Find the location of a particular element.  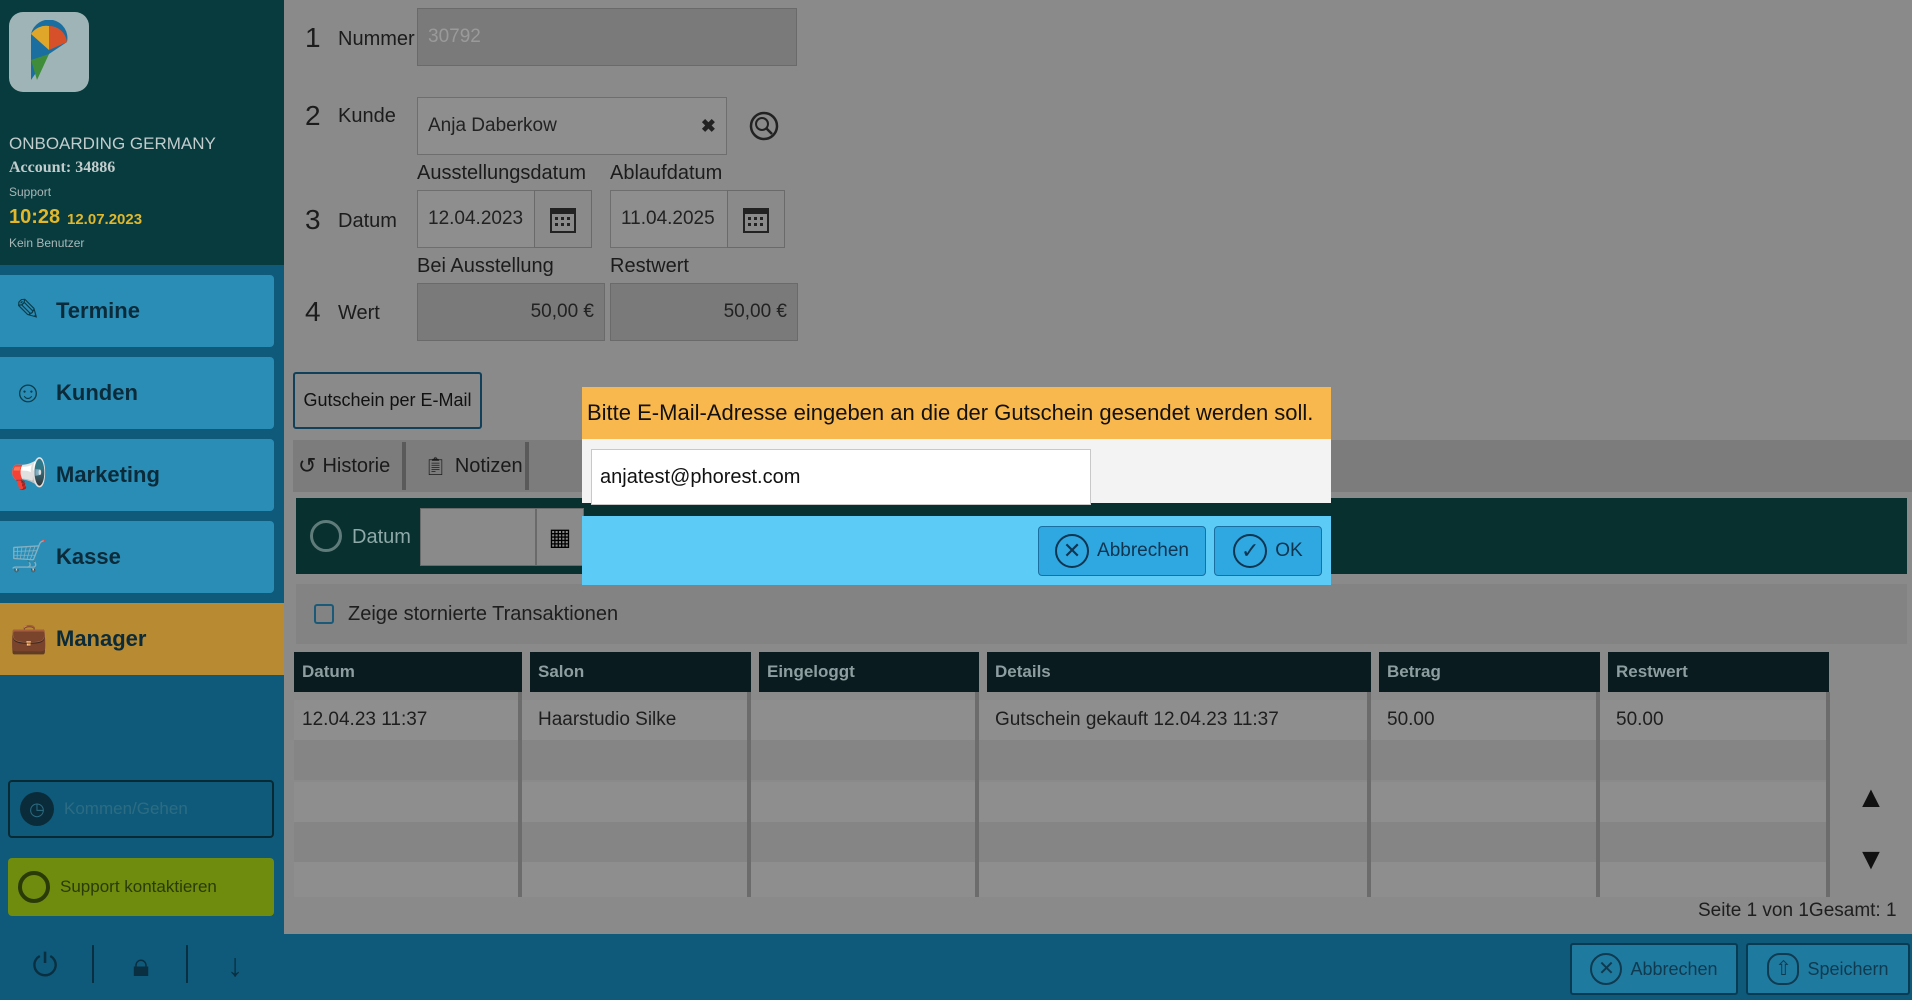

cloud-upload-icon: ⇧ is located at coordinates (1783, 969).